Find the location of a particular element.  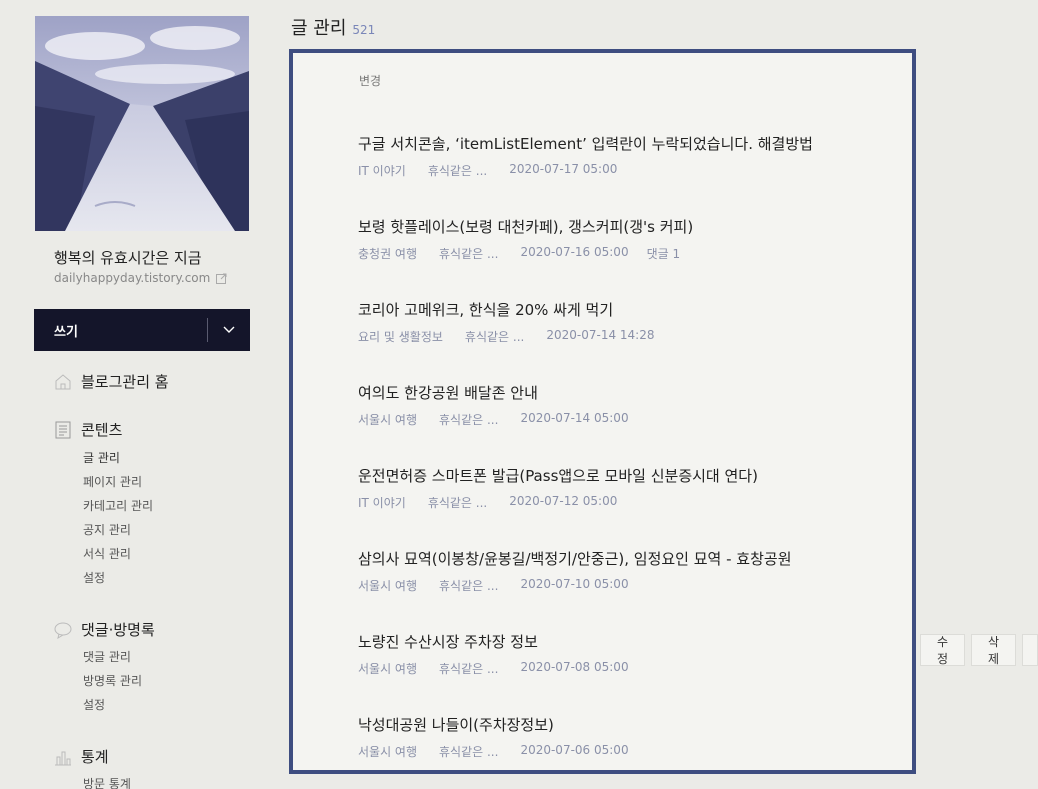

post-date: 2020-07-14 05:00 is located at coordinates (574, 418).